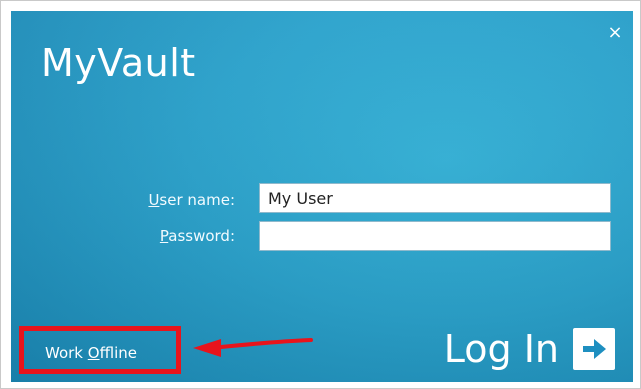  What do you see at coordinates (66, 353) in the screenshot?
I see `work-offline-text-start: Work` at bounding box center [66, 353].